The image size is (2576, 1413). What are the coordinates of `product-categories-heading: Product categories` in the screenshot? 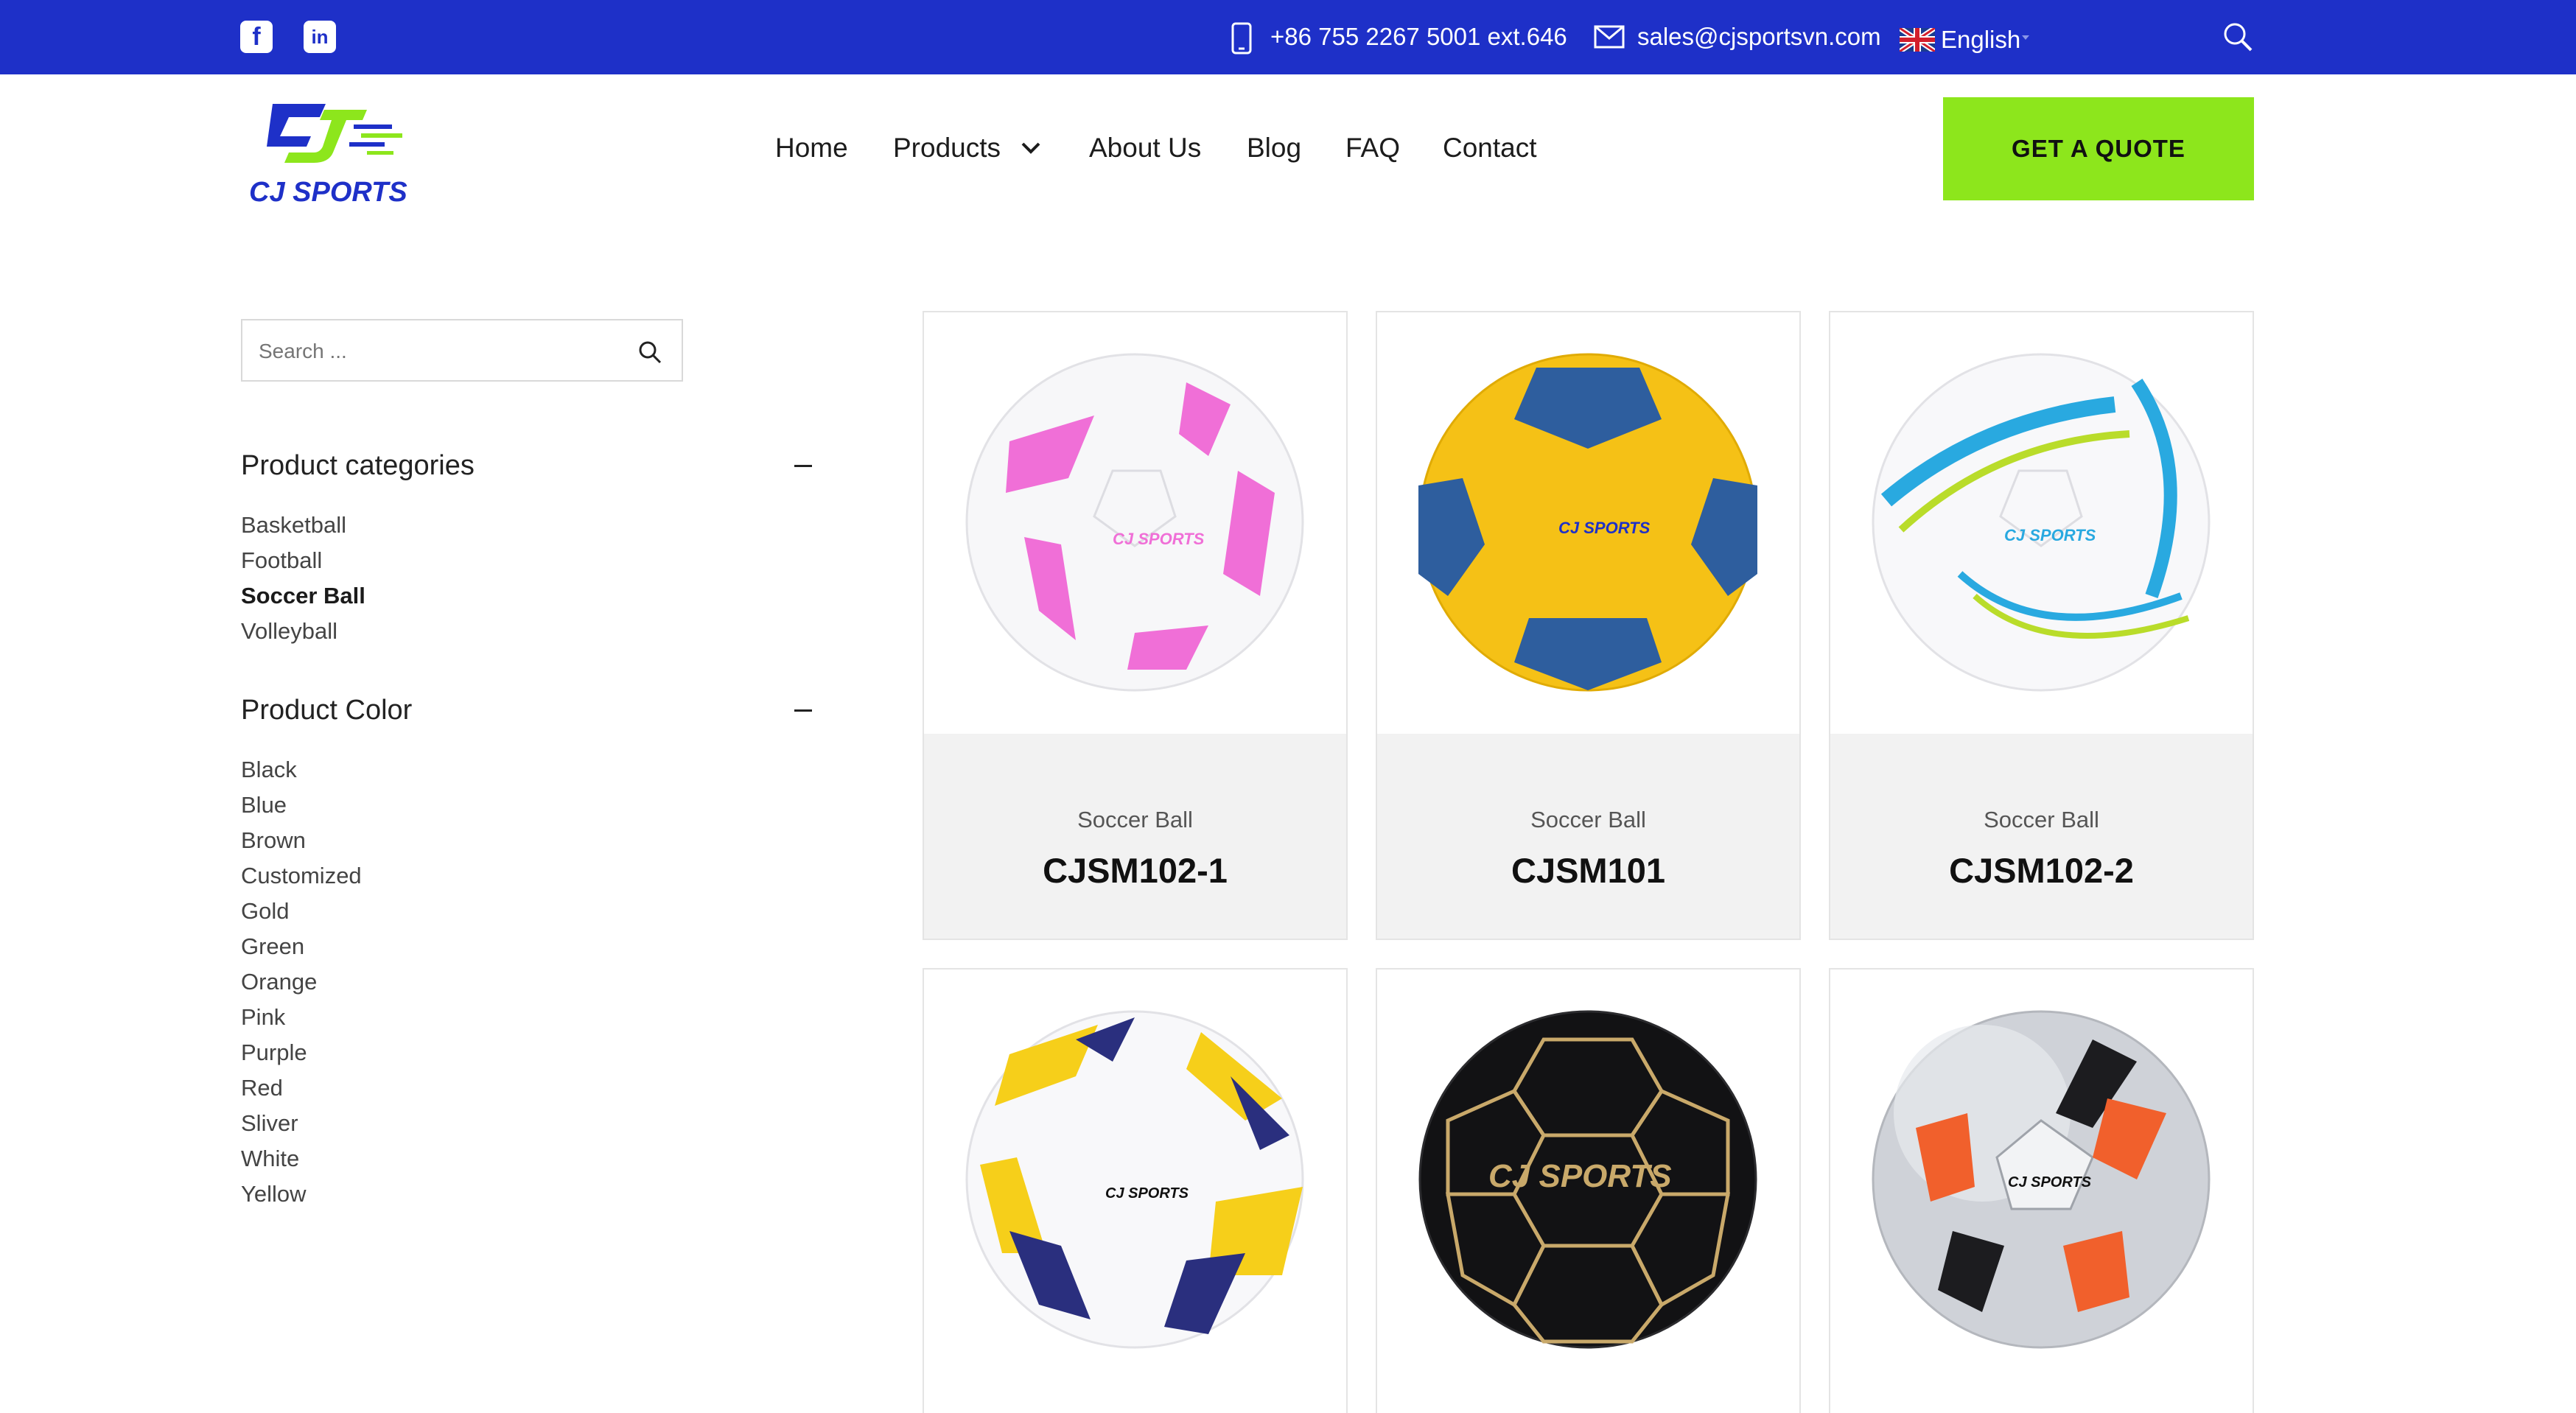 It's located at (358, 465).